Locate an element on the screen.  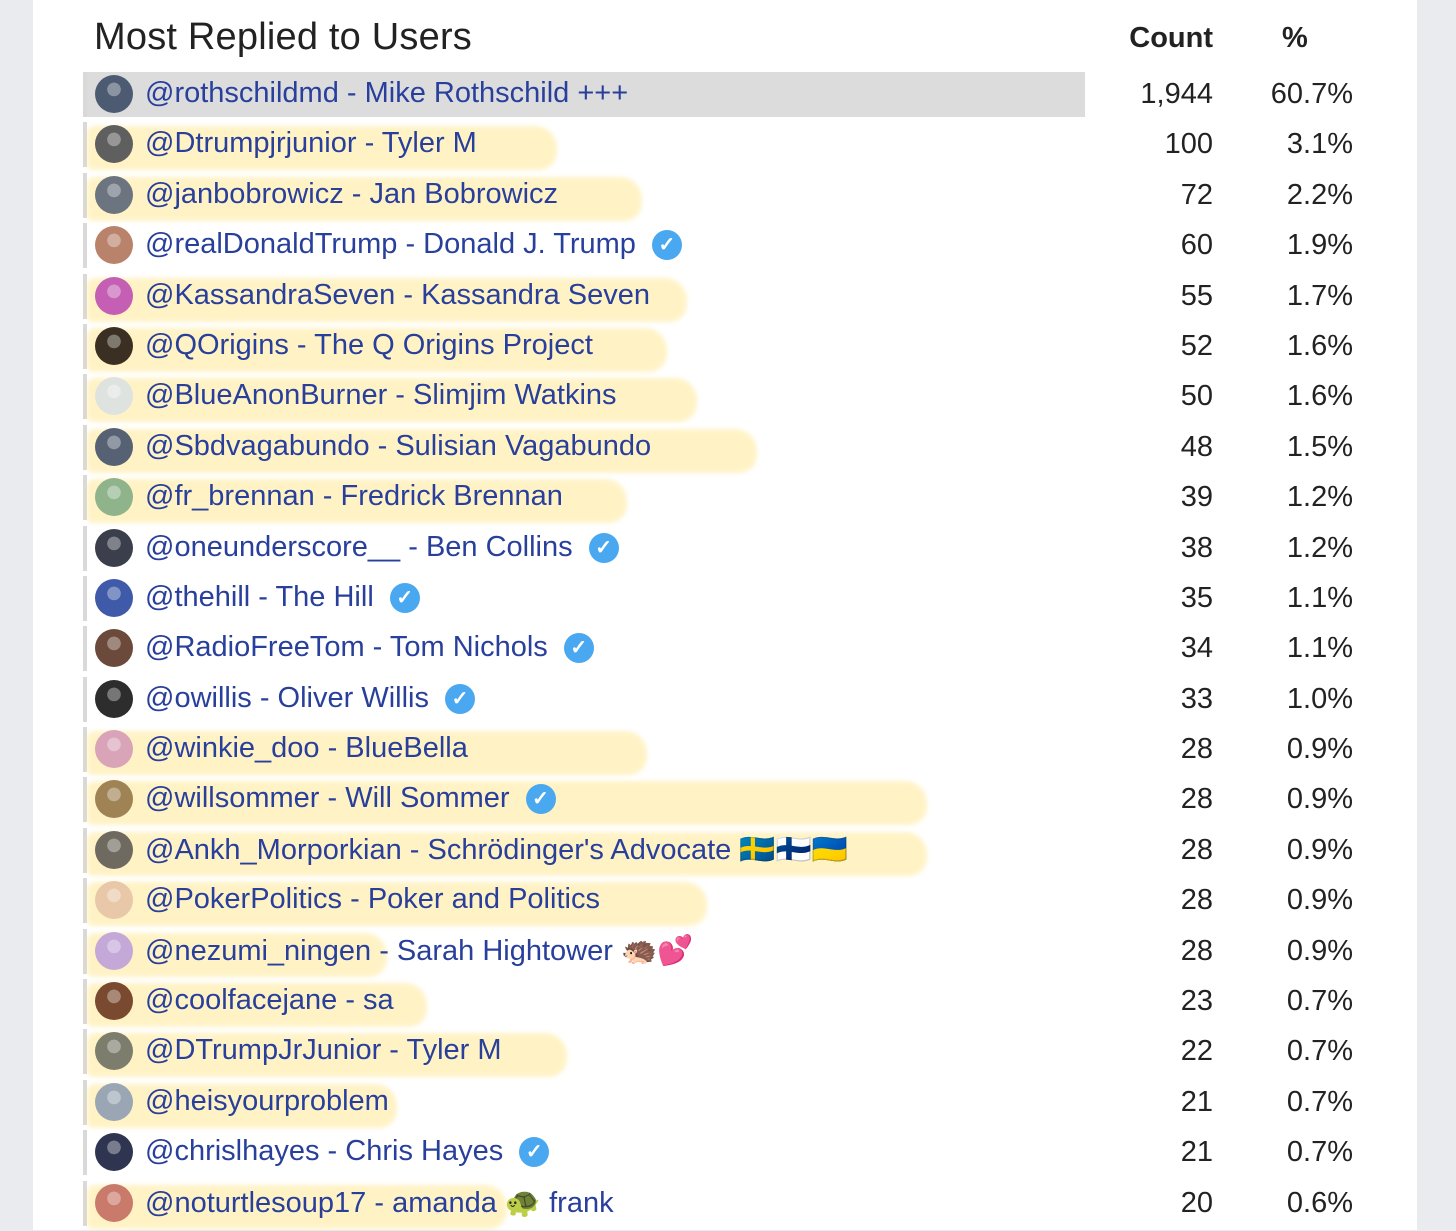
user-cell: @DTrumpJrJunior - Tyler M is located at coordinates (584, 1053).